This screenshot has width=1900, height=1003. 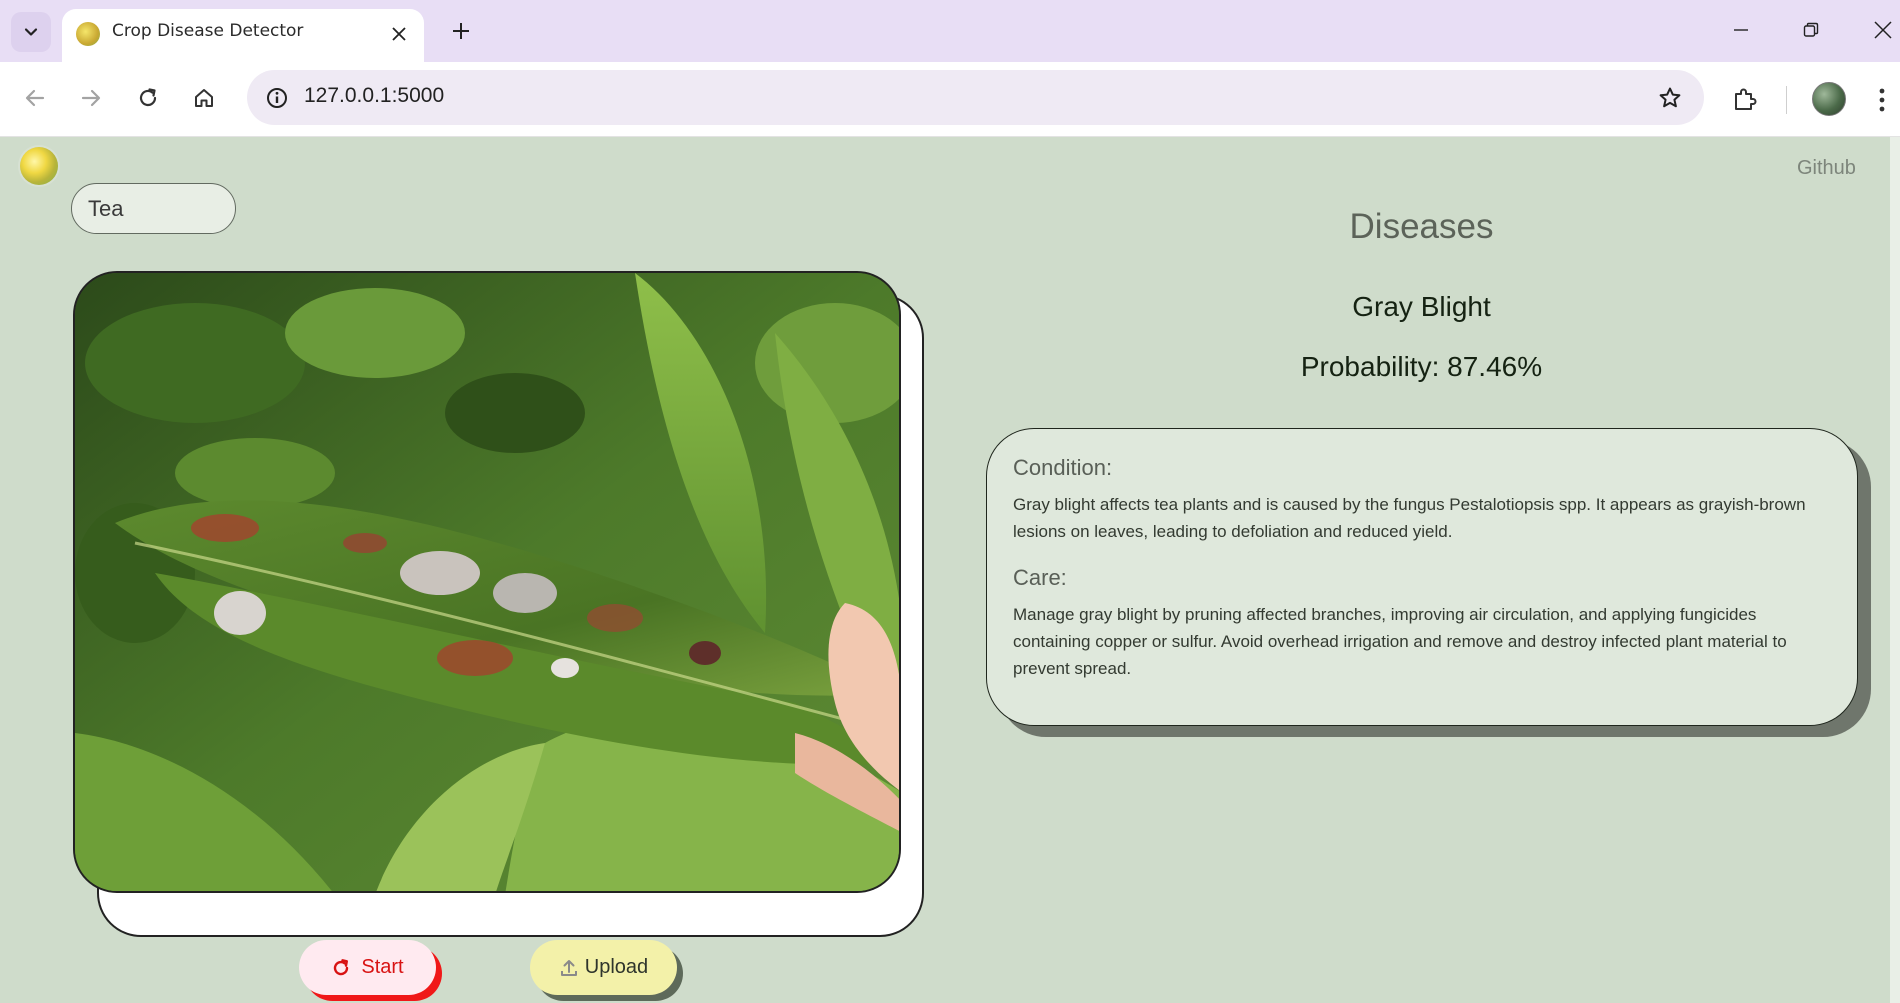 I want to click on reload-icon, so click(x=148, y=97).